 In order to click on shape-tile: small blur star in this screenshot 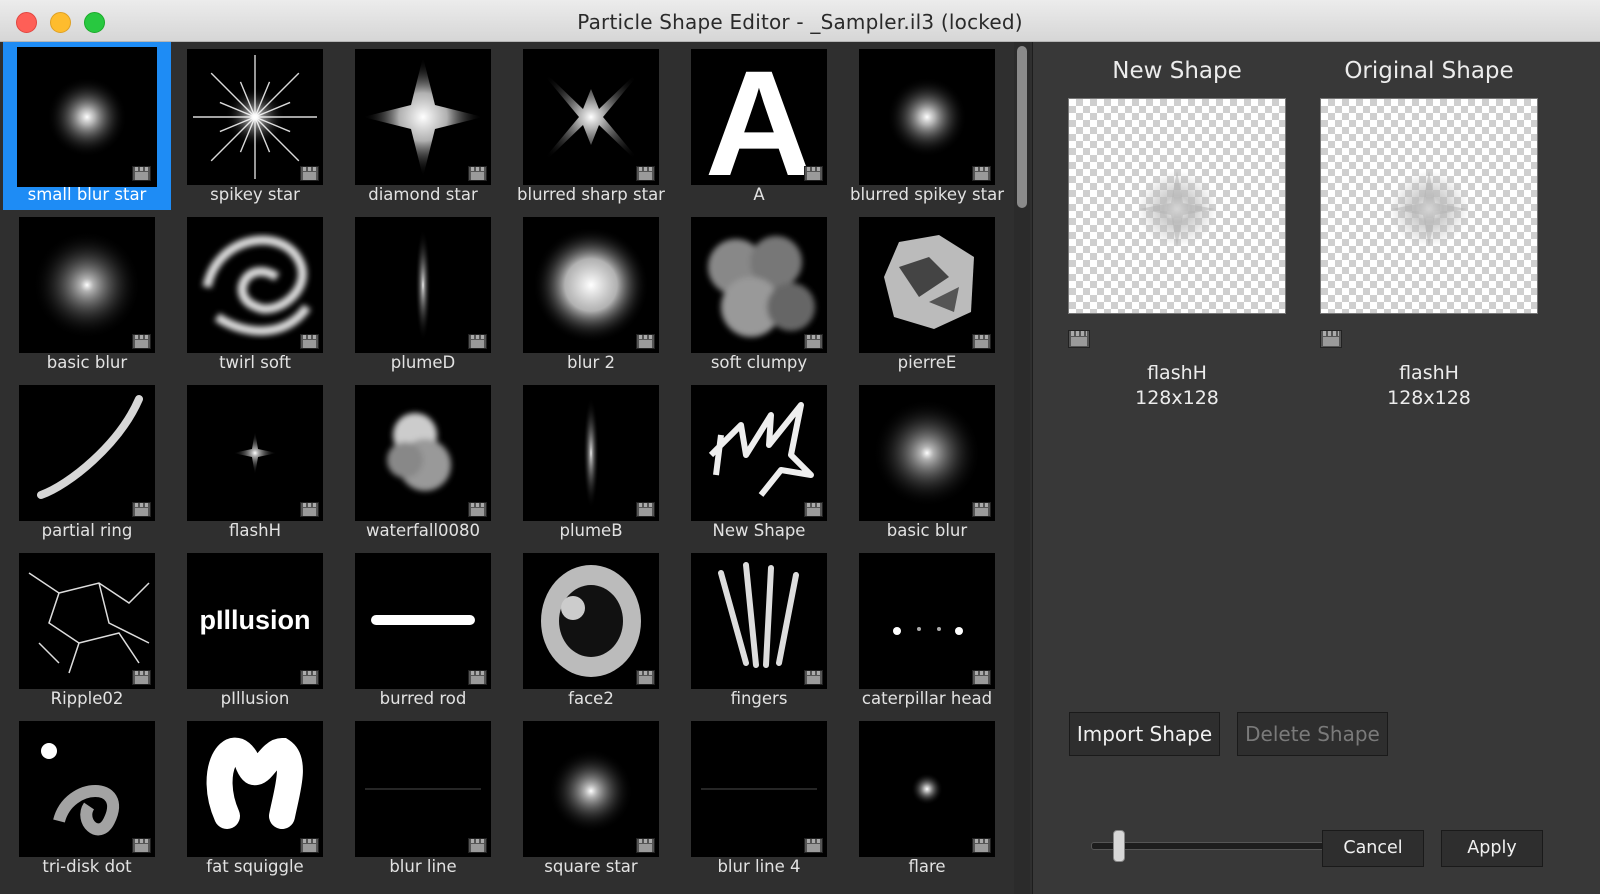, I will do `click(87, 126)`.